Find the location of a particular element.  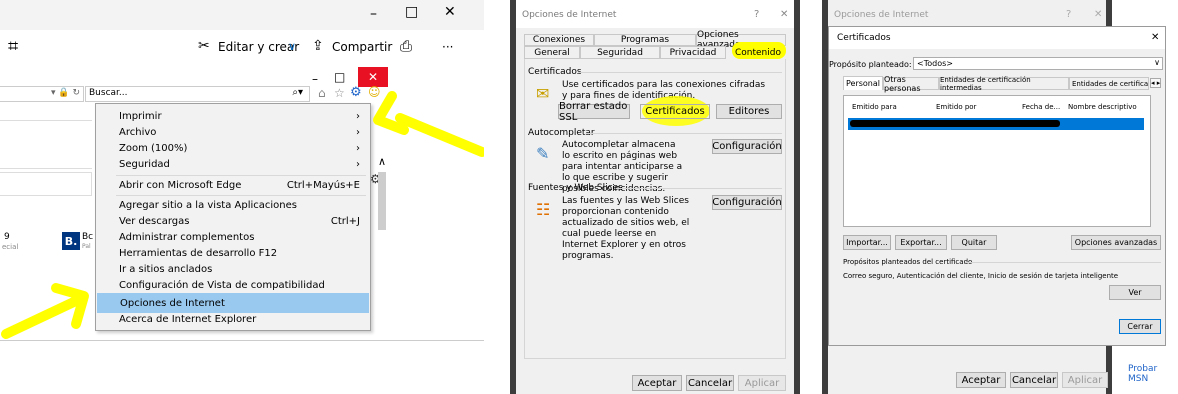

page-bottom-line is located at coordinates (242, 340).